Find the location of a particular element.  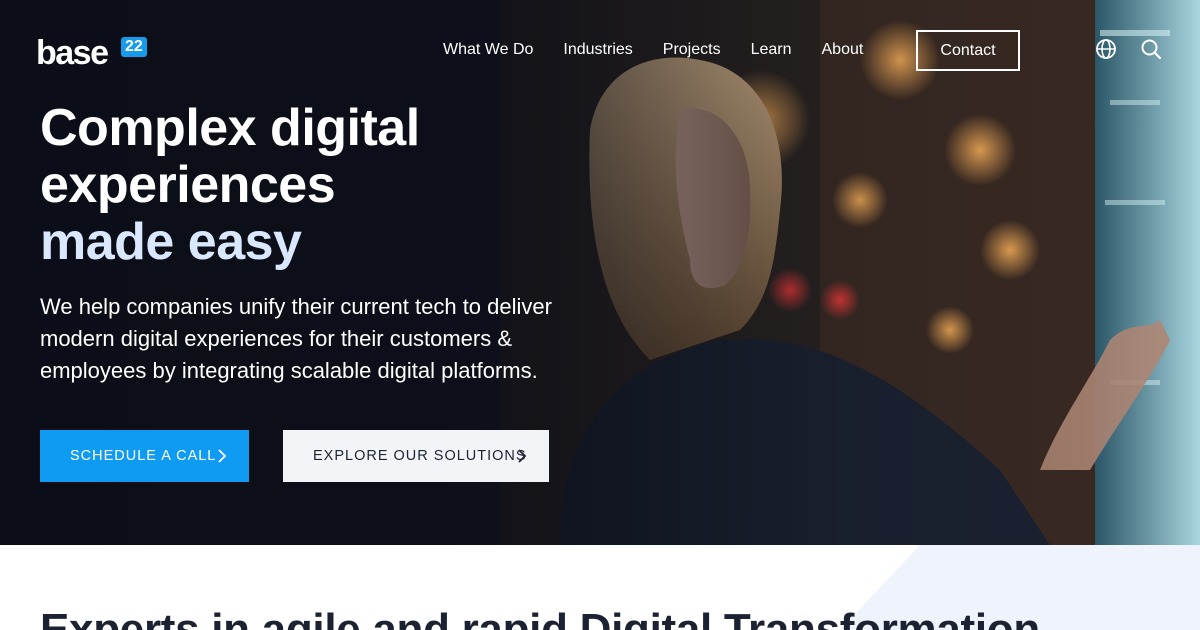

explore-solutions-button: EXPLORE OUR SOLUTIONS is located at coordinates (416, 456).